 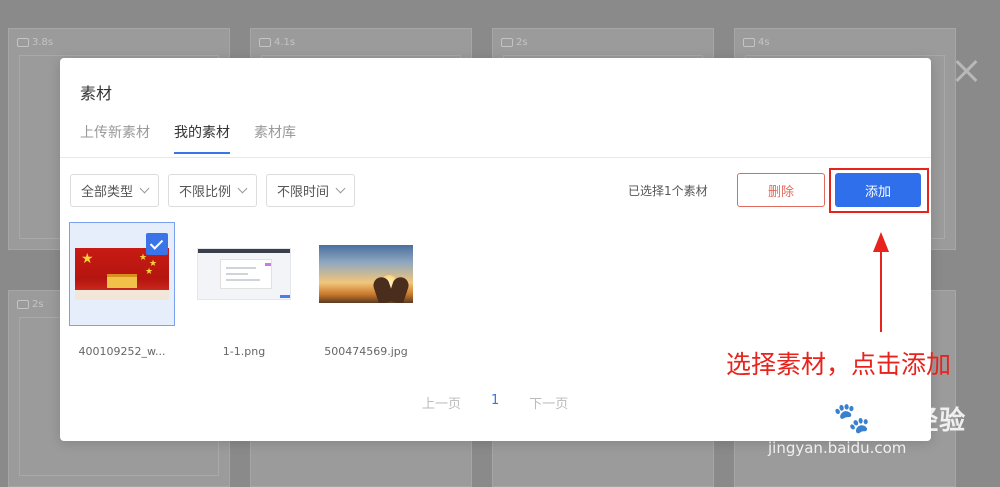 What do you see at coordinates (879, 190) in the screenshot?
I see `annotation-highlight-box` at bounding box center [879, 190].